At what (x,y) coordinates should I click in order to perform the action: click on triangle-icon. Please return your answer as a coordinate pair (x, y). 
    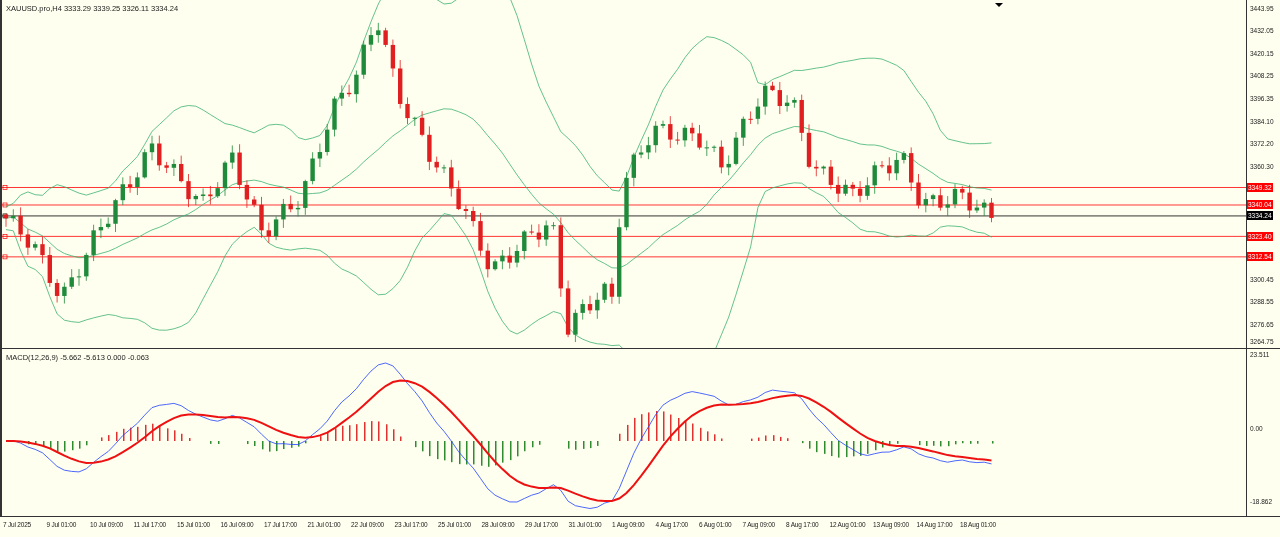
    Looking at the image, I should click on (999, 5).